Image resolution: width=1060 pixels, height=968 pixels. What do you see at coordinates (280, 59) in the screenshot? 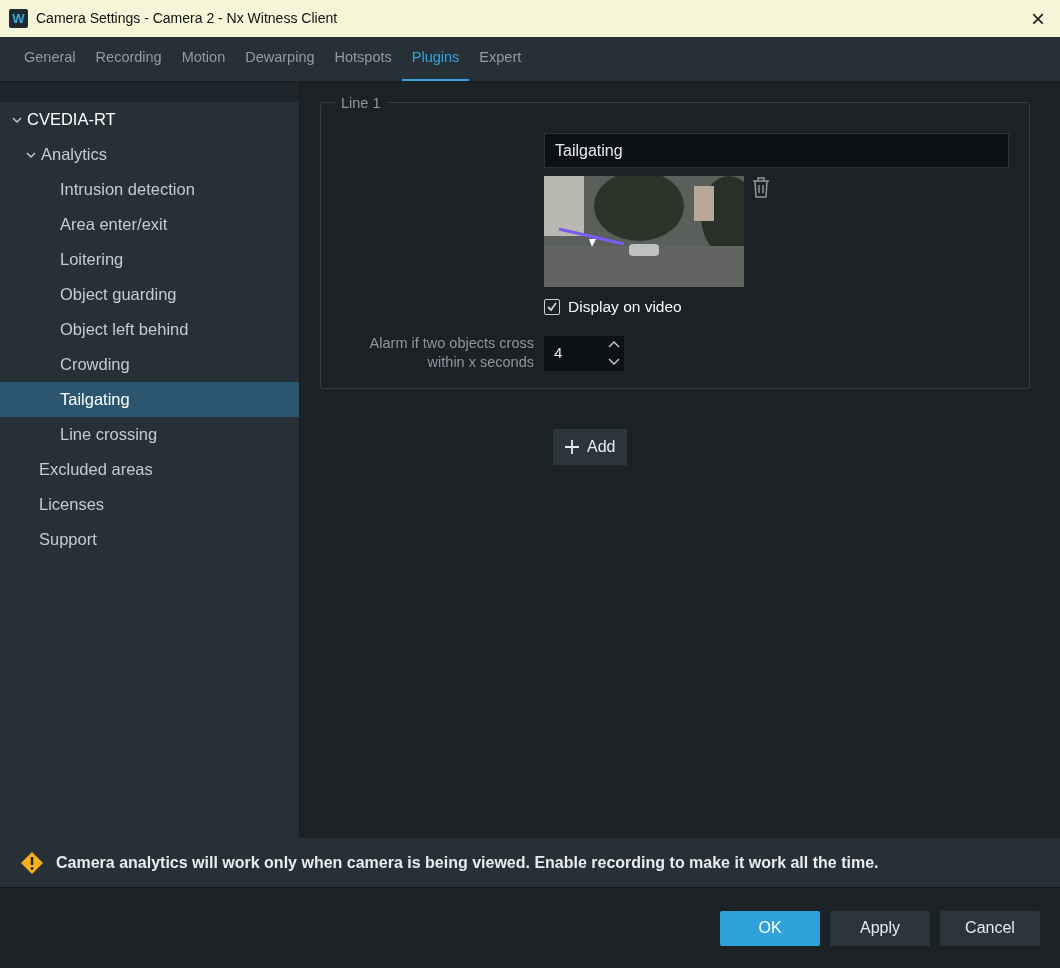
I see `tab: Dewarping` at bounding box center [280, 59].